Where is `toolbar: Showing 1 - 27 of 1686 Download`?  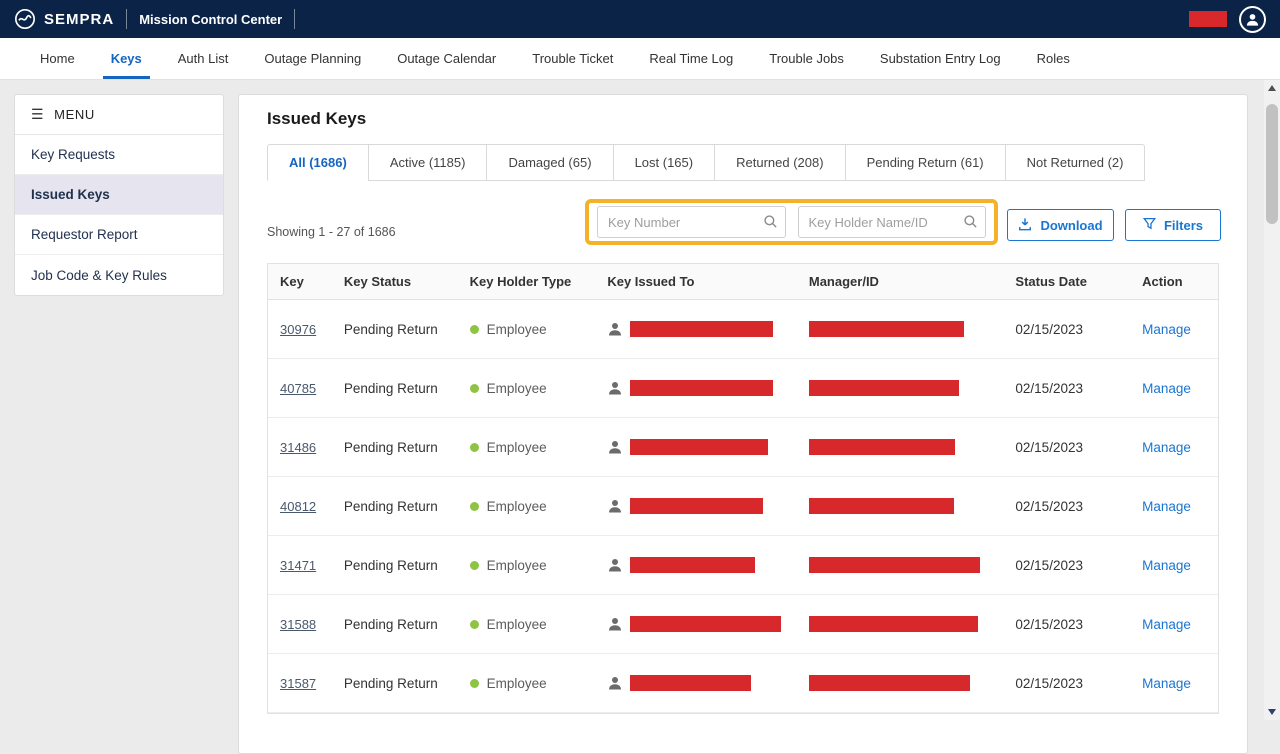
toolbar: Showing 1 - 27 of 1686 Download is located at coordinates (744, 222).